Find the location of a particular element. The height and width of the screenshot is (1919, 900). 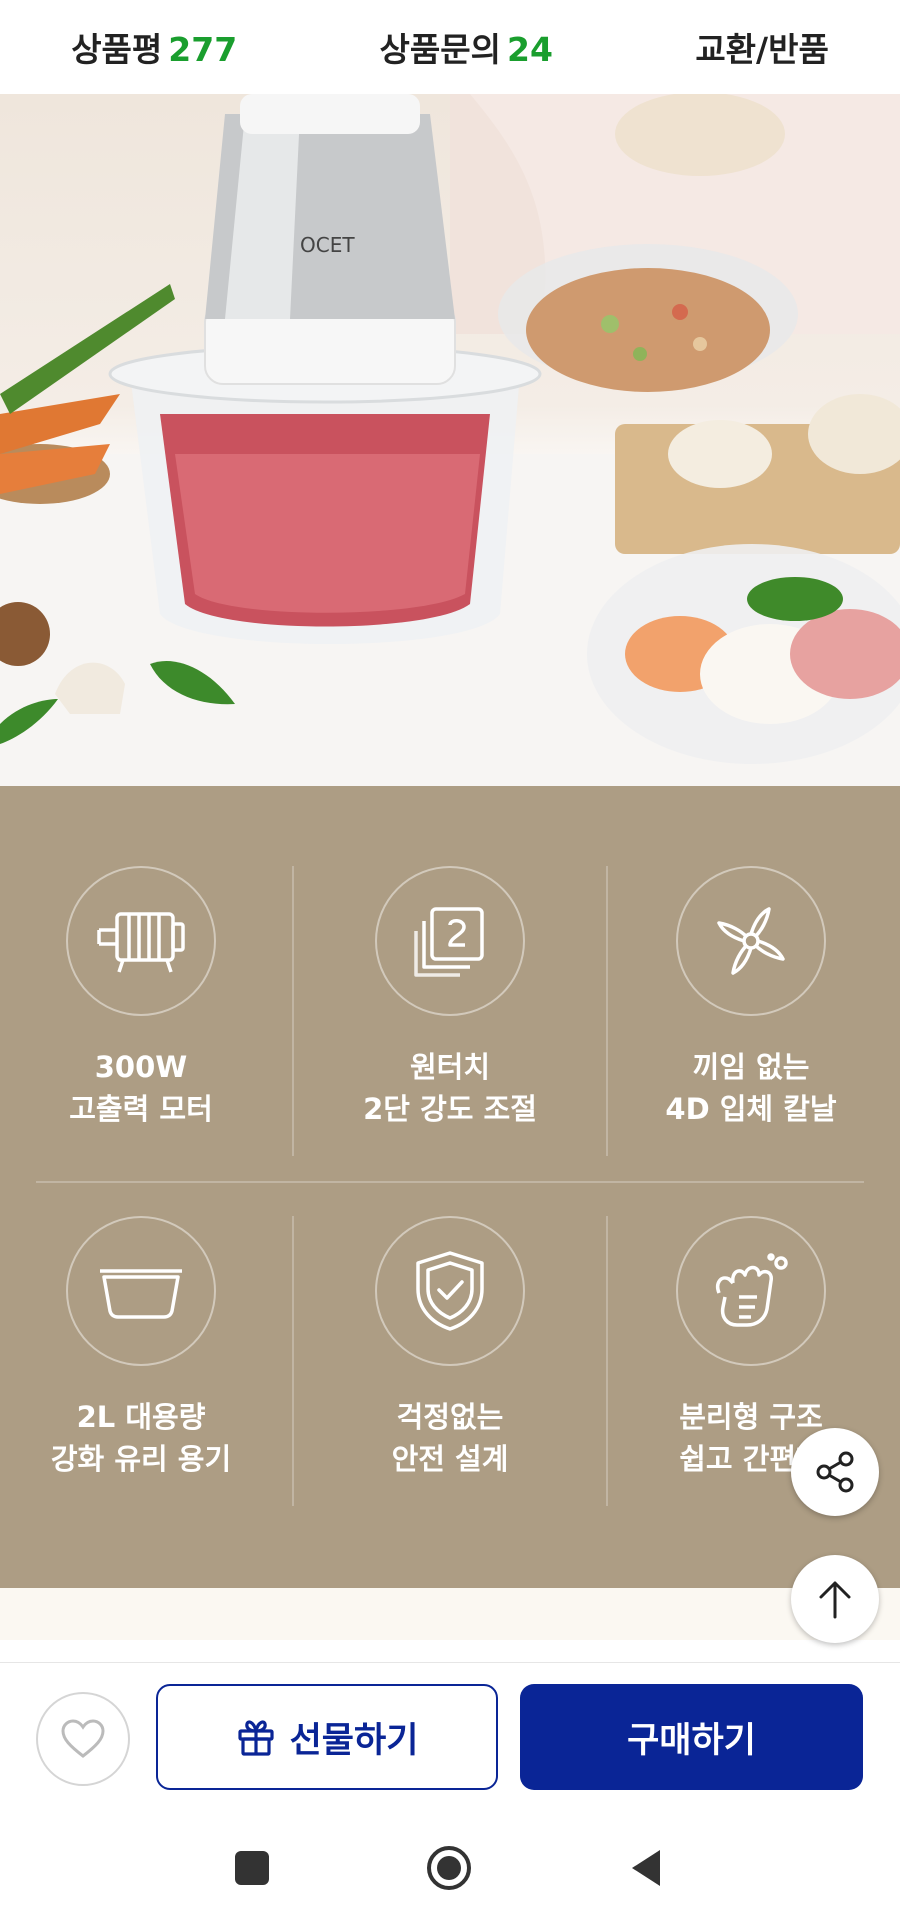

buy-button-label: 구매하기 is located at coordinates (691, 1740).